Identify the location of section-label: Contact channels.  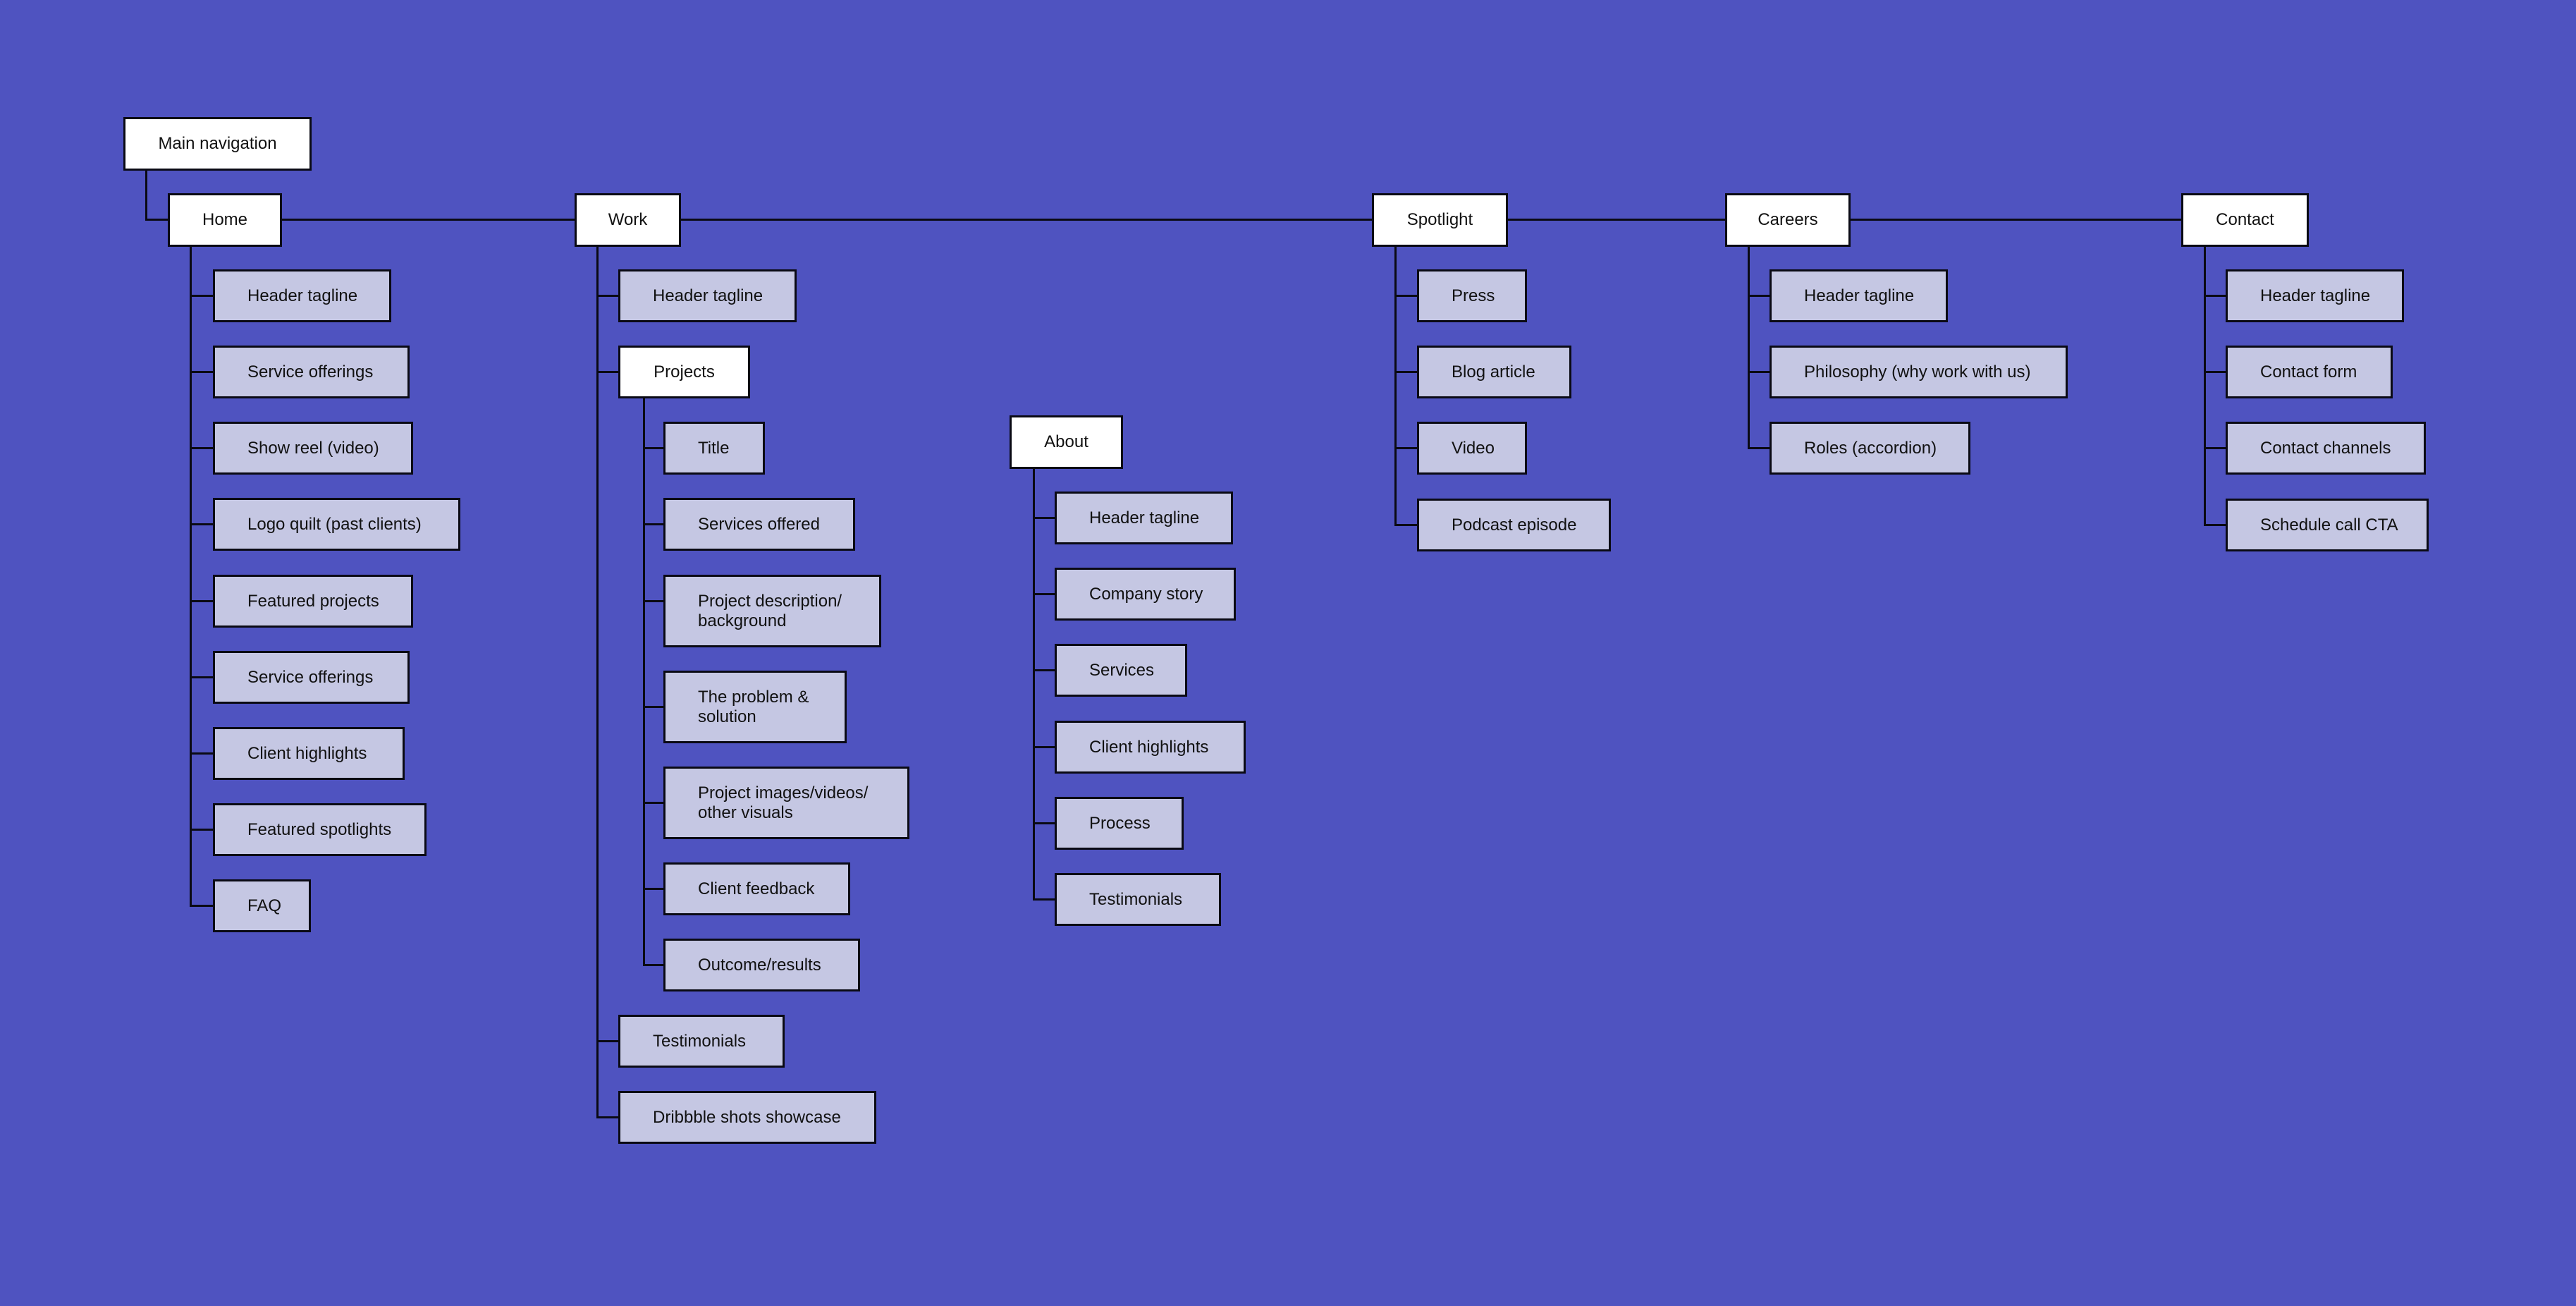
(2325, 448).